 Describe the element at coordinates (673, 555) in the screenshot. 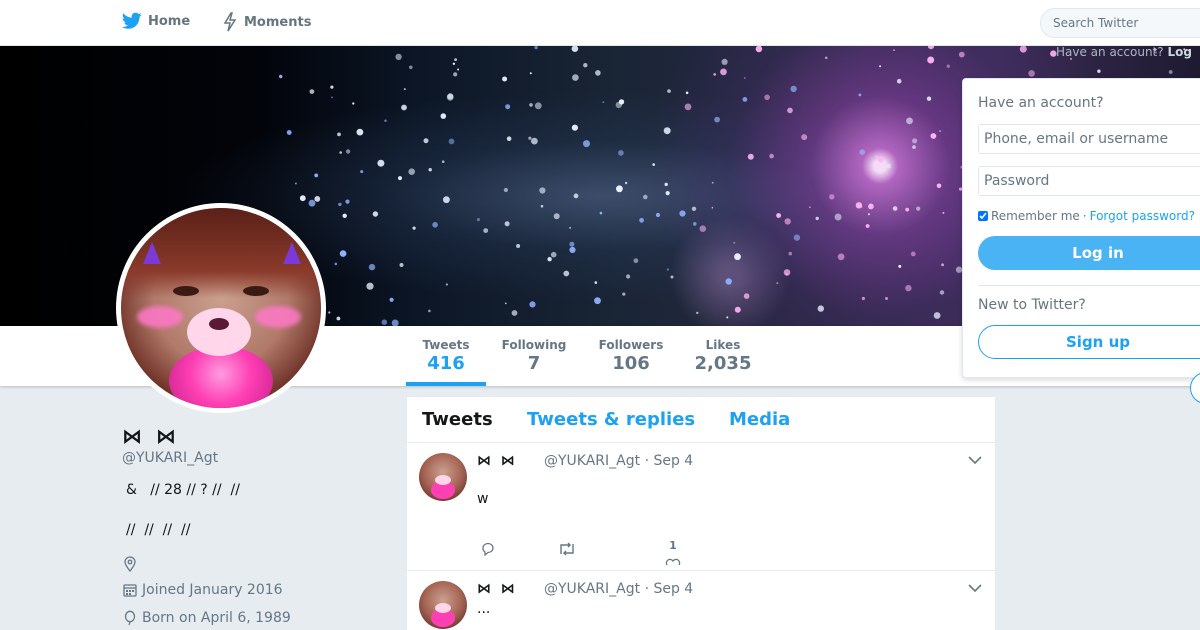

I see `like-action: 1` at that location.